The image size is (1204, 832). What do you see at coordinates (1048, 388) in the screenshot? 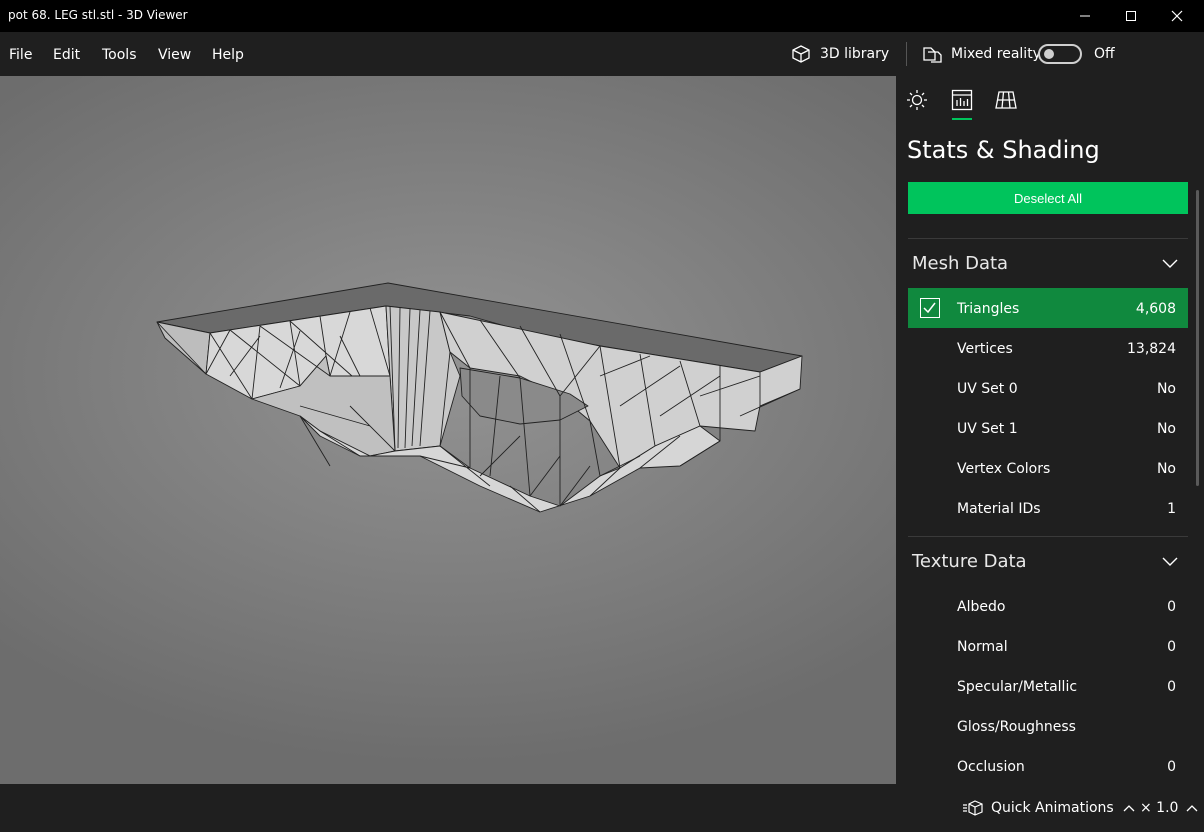
I see `mesh-row-uv-set-0: UV Set 0 No` at bounding box center [1048, 388].